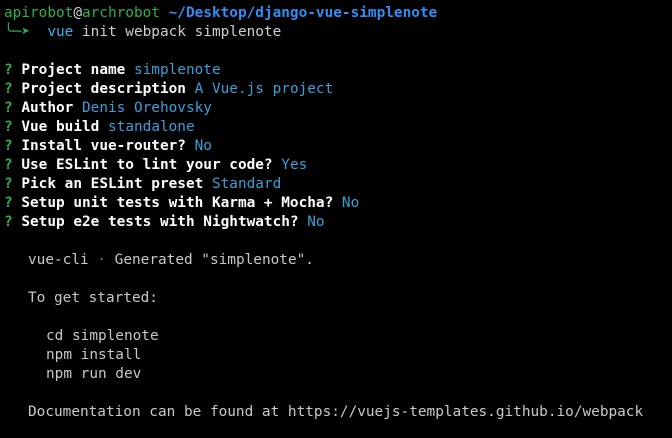  What do you see at coordinates (160, 222) in the screenshot?
I see `question-label: Setup e2e tests with Nightwatch?` at bounding box center [160, 222].